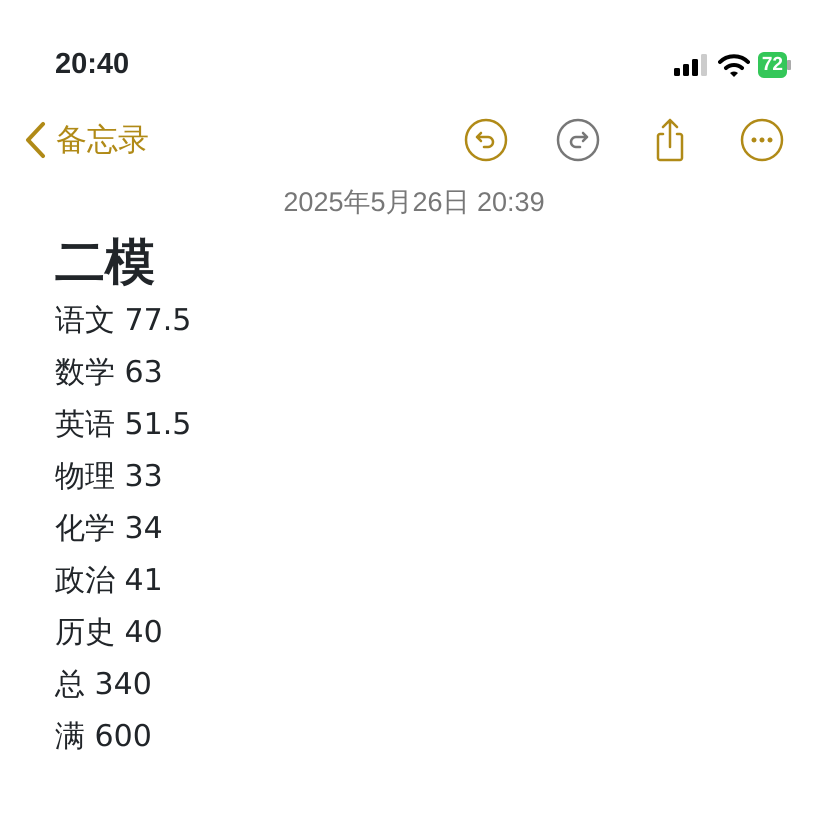 Image resolution: width=828 pixels, height=813 pixels. What do you see at coordinates (109, 581) in the screenshot?
I see `note-line: 政治 41` at bounding box center [109, 581].